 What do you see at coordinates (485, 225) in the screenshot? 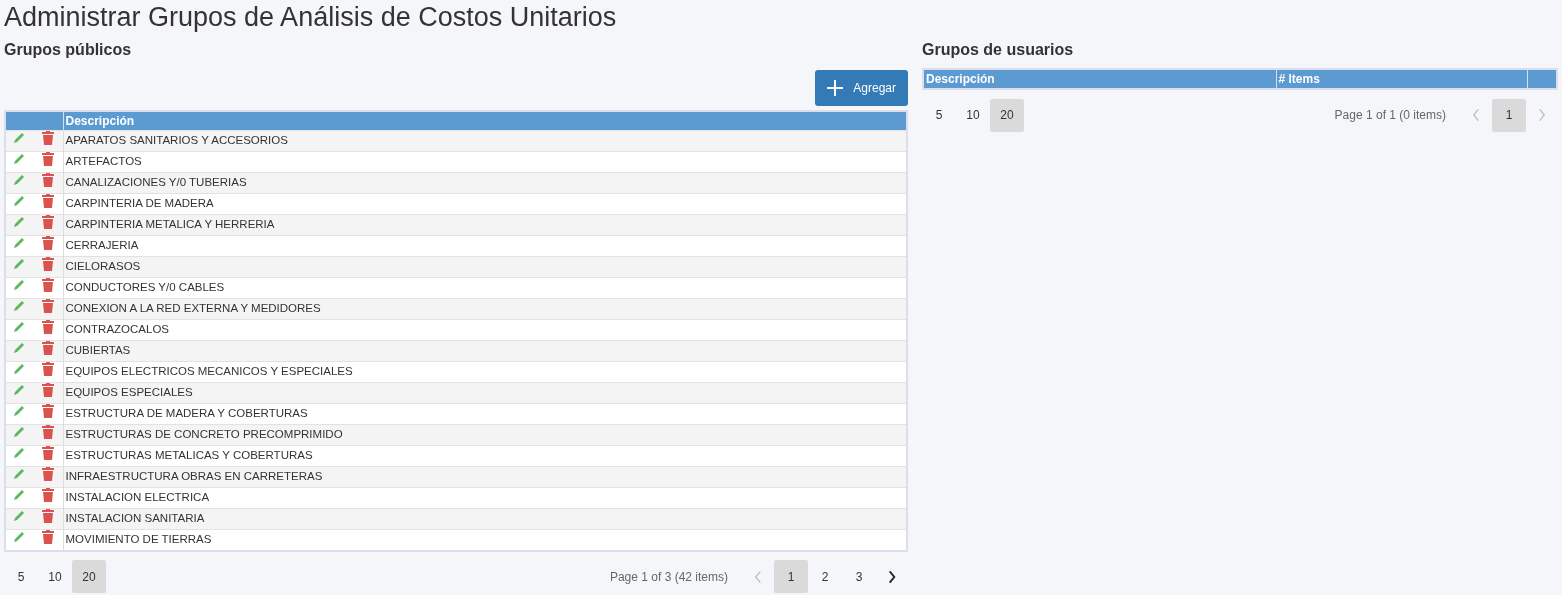
I see `table-cell: CARPINTERIA METALICA Y HERRERIA` at bounding box center [485, 225].